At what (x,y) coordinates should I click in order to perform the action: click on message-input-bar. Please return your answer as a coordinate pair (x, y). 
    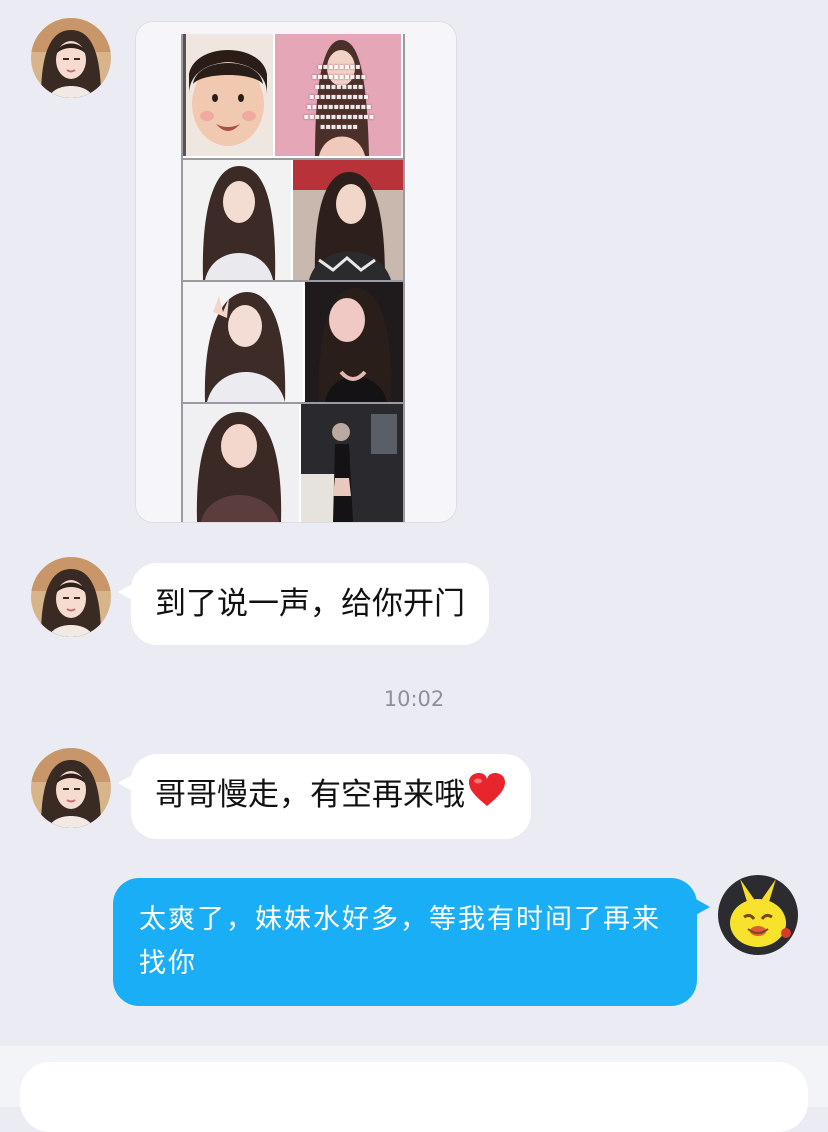
    Looking at the image, I should click on (414, 1089).